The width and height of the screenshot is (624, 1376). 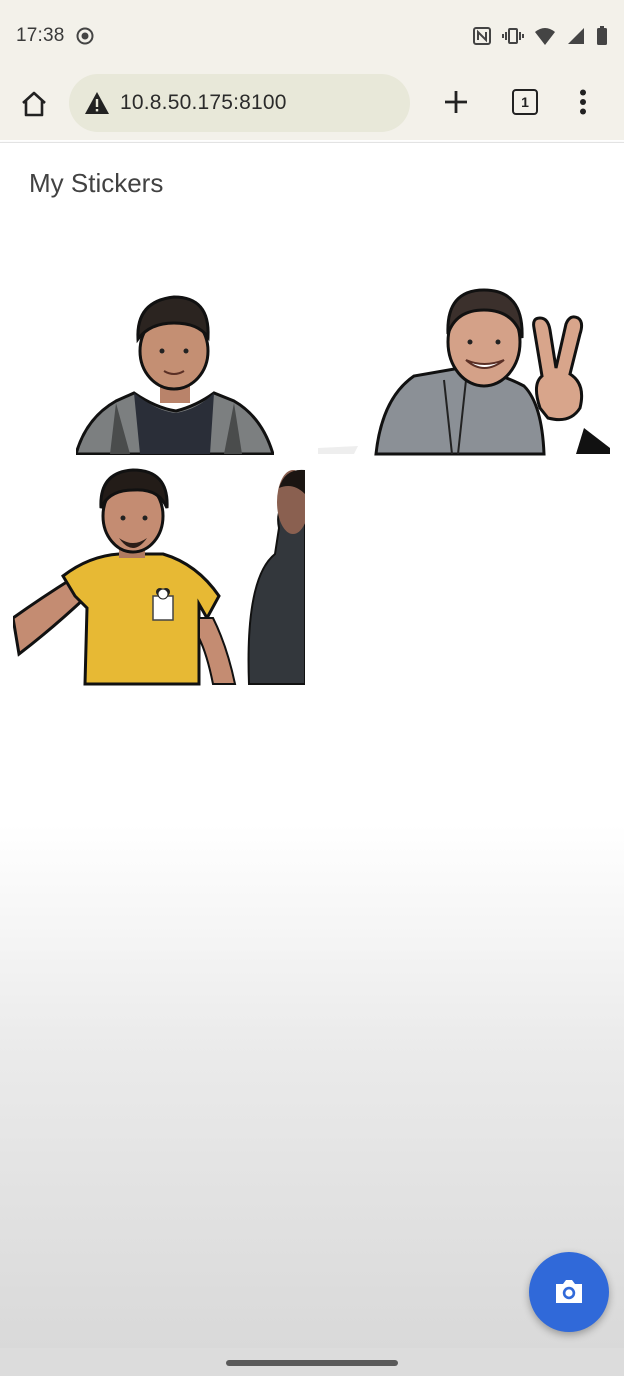 I want to click on url-text: 10.8.50.175:8100, so click(x=203, y=103).